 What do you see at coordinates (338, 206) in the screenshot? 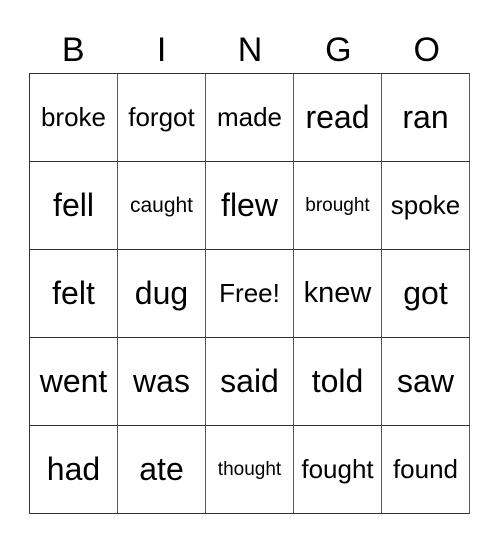
I see `bingo-cell: brought` at bounding box center [338, 206].